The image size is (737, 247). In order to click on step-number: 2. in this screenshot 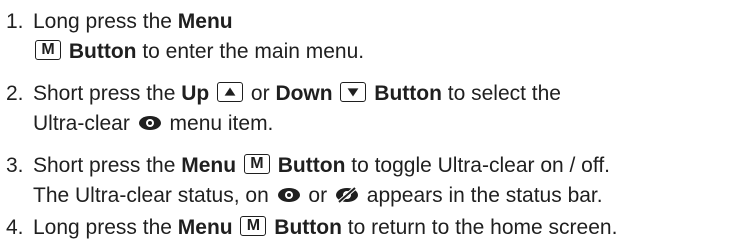, I will do `click(15, 93)`.